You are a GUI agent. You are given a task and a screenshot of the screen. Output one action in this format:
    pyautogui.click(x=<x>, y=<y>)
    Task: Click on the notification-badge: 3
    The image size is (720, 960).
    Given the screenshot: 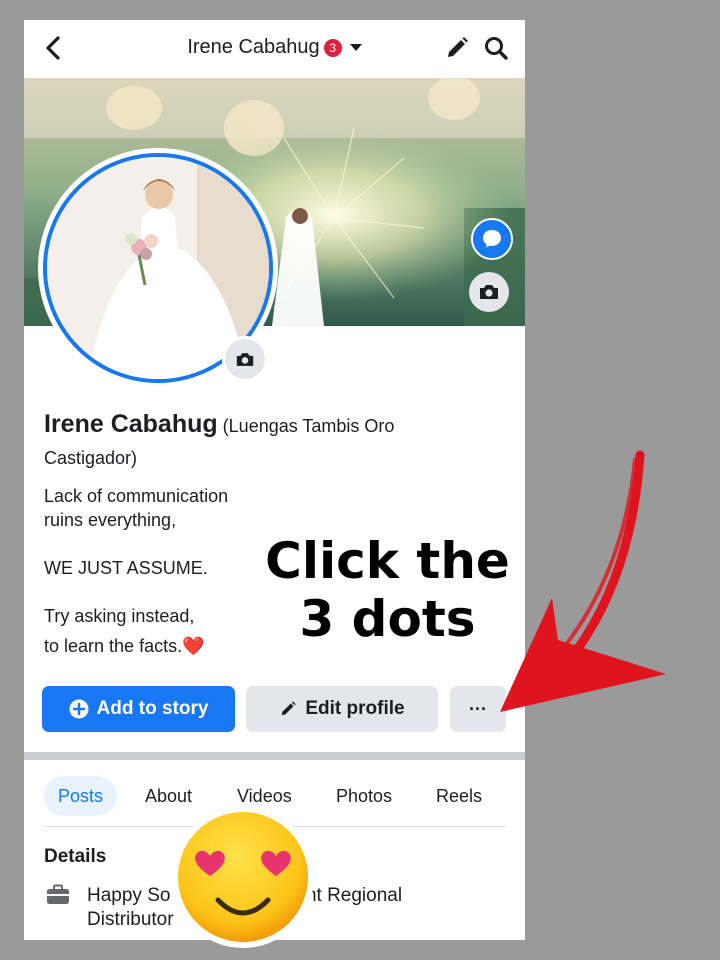 What is the action you would take?
    pyautogui.click(x=332, y=47)
    